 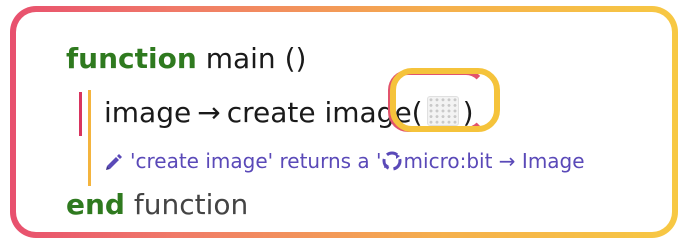 I want to click on hint-type-name: micro:bit, so click(x=448, y=161).